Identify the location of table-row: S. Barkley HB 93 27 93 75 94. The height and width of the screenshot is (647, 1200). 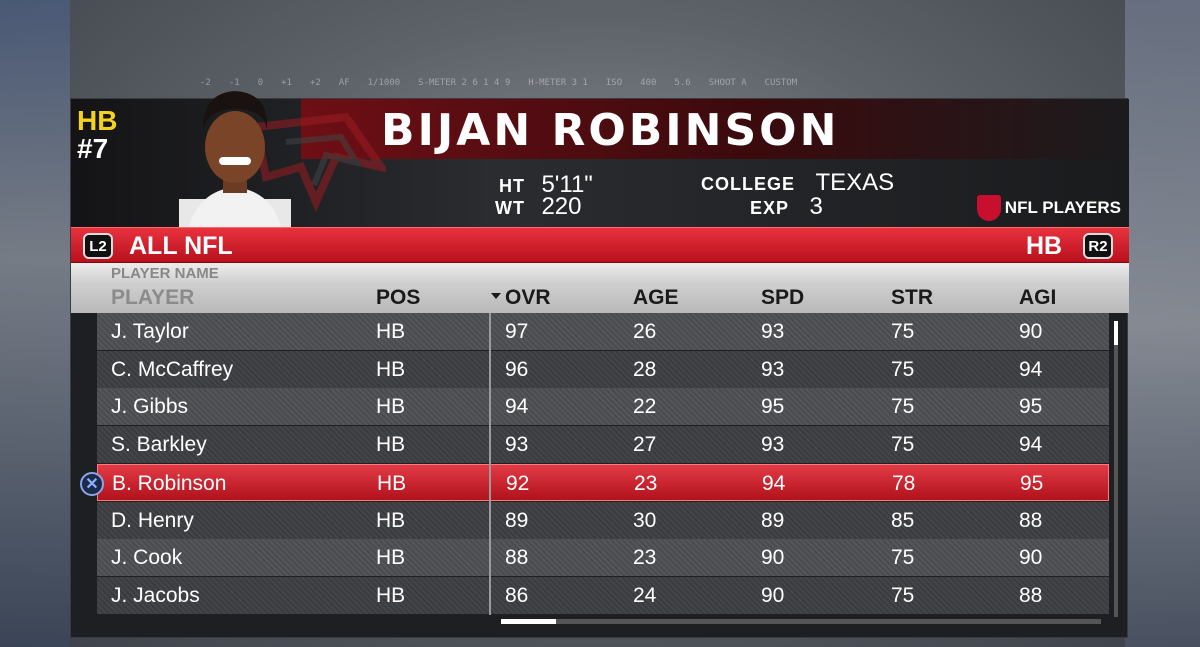
(603, 445).